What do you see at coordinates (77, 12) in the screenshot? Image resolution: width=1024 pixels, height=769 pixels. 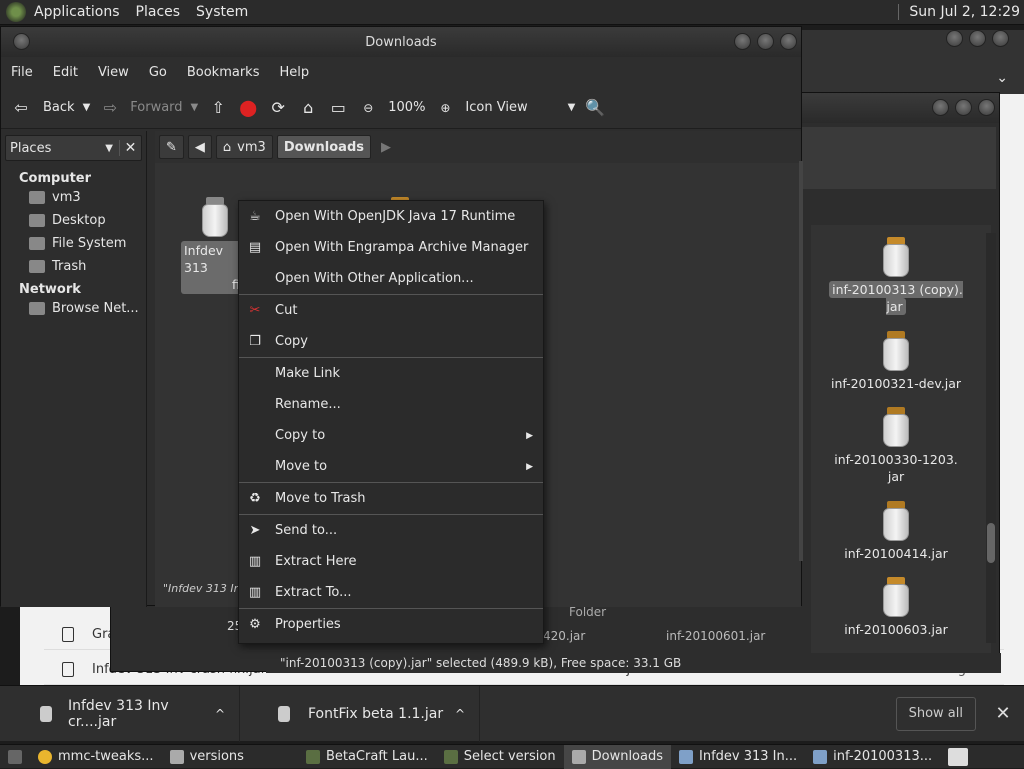 I see `menu-applications: Applications` at bounding box center [77, 12].